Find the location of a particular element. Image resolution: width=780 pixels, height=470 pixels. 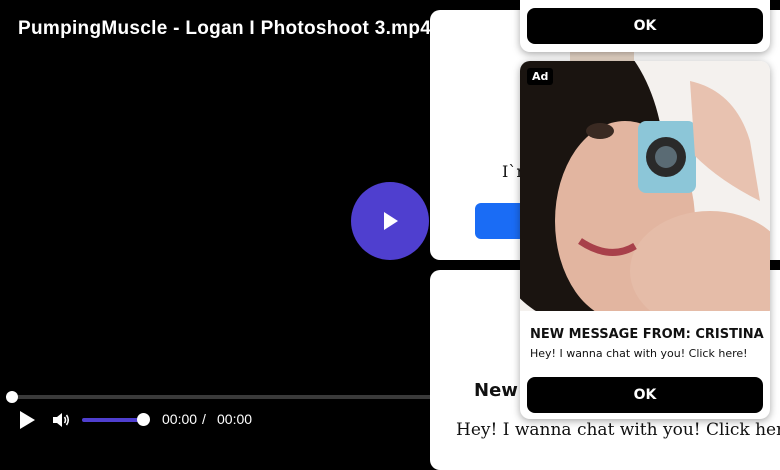

volume-slider is located at coordinates (113, 420).